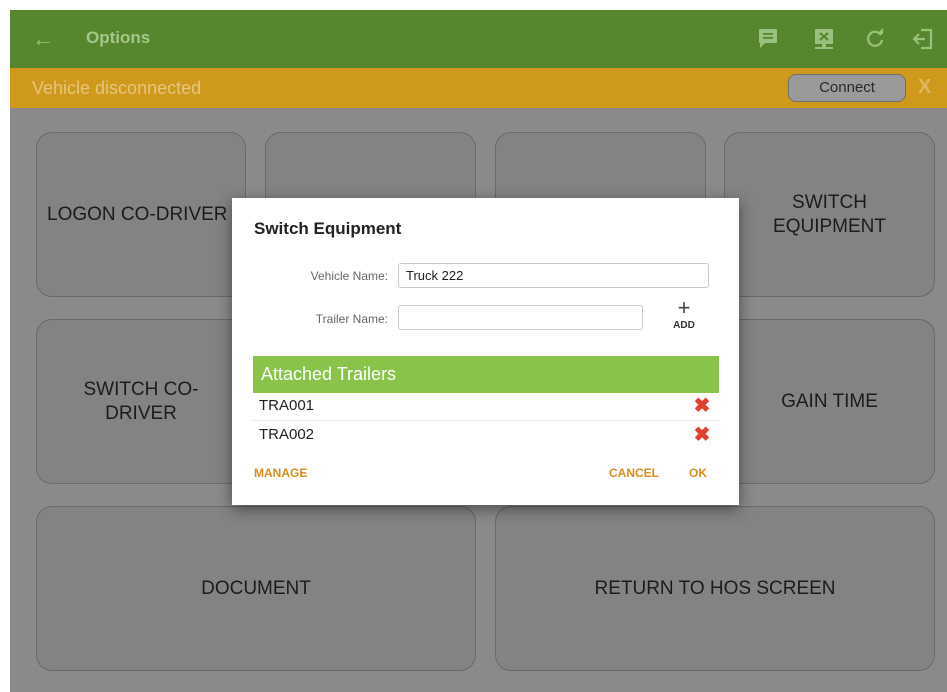 Image resolution: width=947 pixels, height=692 pixels. What do you see at coordinates (847, 88) in the screenshot?
I see `connect-button: Connect` at bounding box center [847, 88].